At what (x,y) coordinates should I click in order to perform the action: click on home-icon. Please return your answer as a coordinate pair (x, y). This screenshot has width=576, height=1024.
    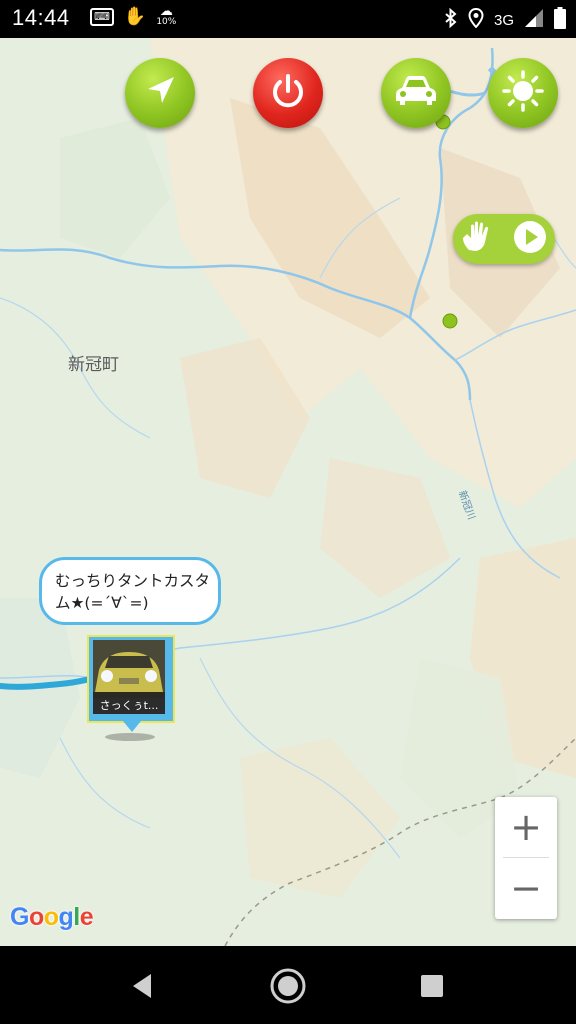
    Looking at the image, I should click on (288, 986).